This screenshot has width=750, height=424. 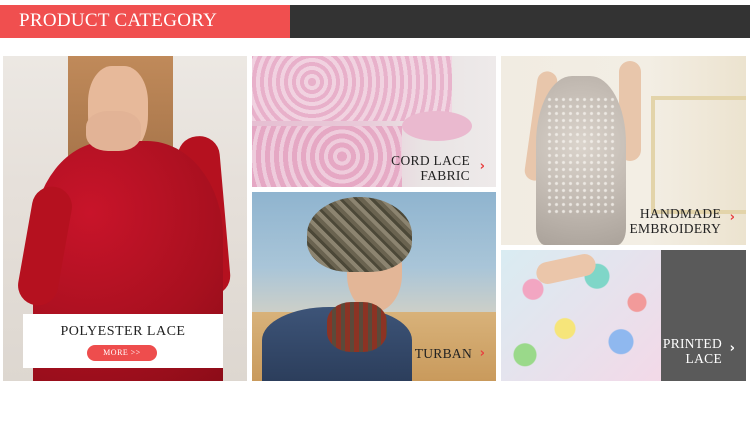 I want to click on category-tile-cord-lace-fabric: CORD LACE FABRIC ›, so click(x=374, y=121).